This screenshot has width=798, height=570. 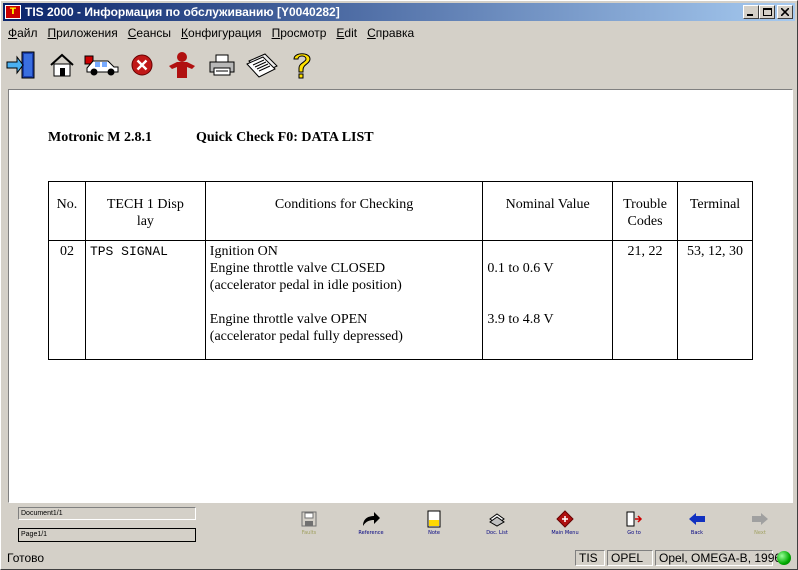 I want to click on condition-line: Ignition ON, so click(x=243, y=251).